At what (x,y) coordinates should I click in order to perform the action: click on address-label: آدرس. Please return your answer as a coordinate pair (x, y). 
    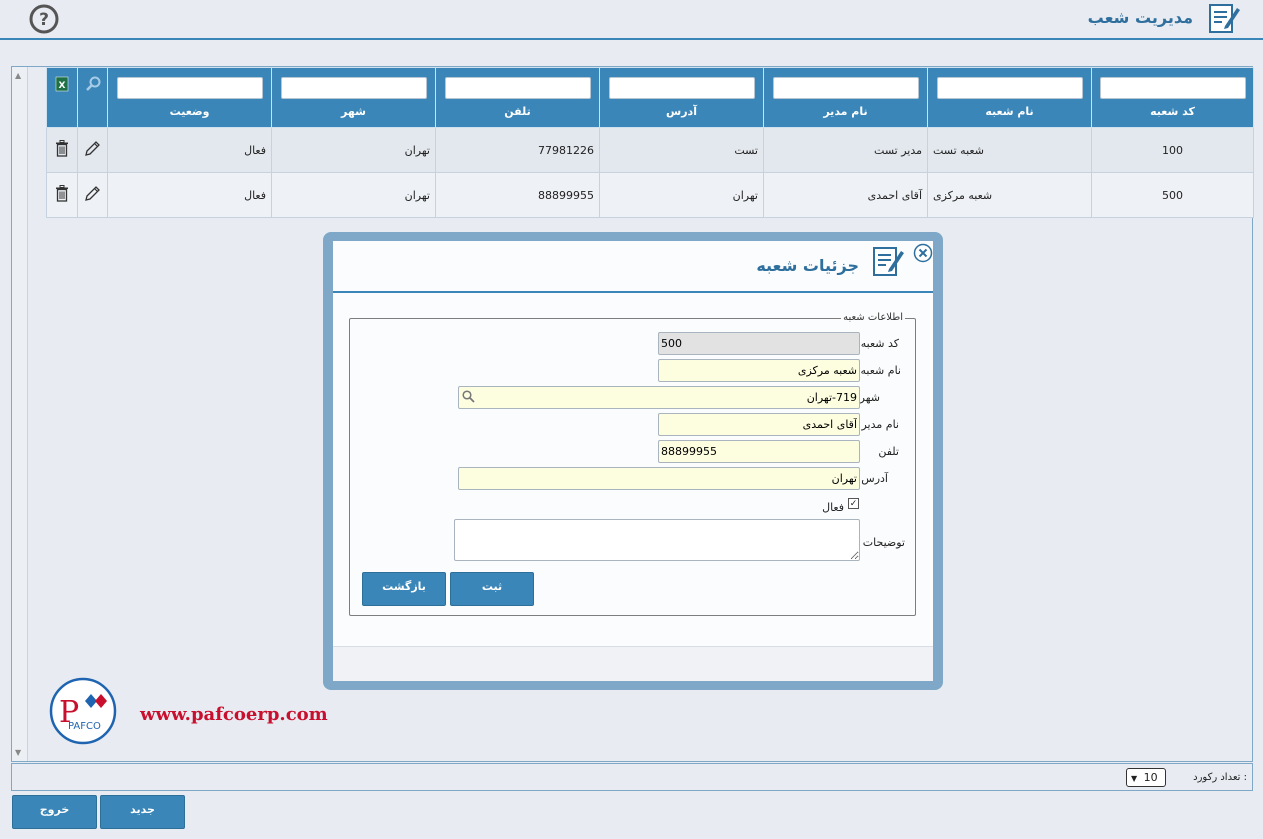
    Looking at the image, I should click on (874, 478).